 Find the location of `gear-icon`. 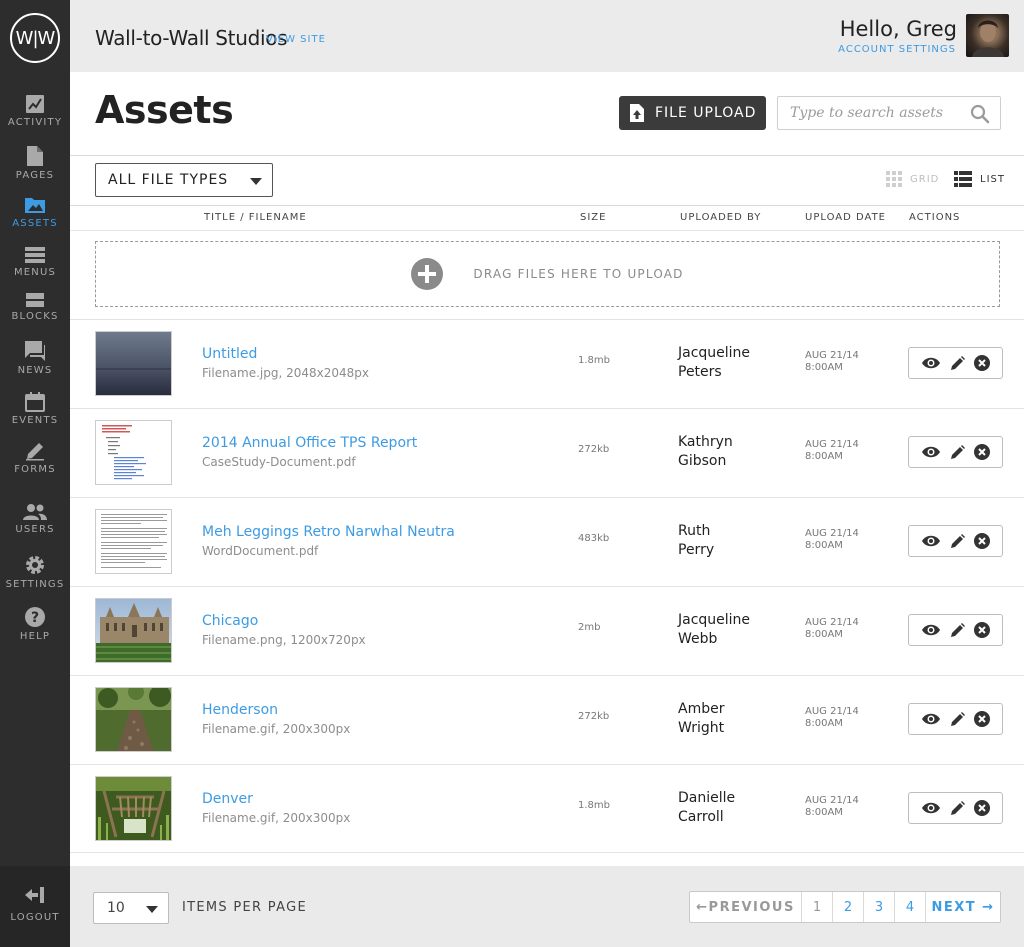

gear-icon is located at coordinates (35, 565).